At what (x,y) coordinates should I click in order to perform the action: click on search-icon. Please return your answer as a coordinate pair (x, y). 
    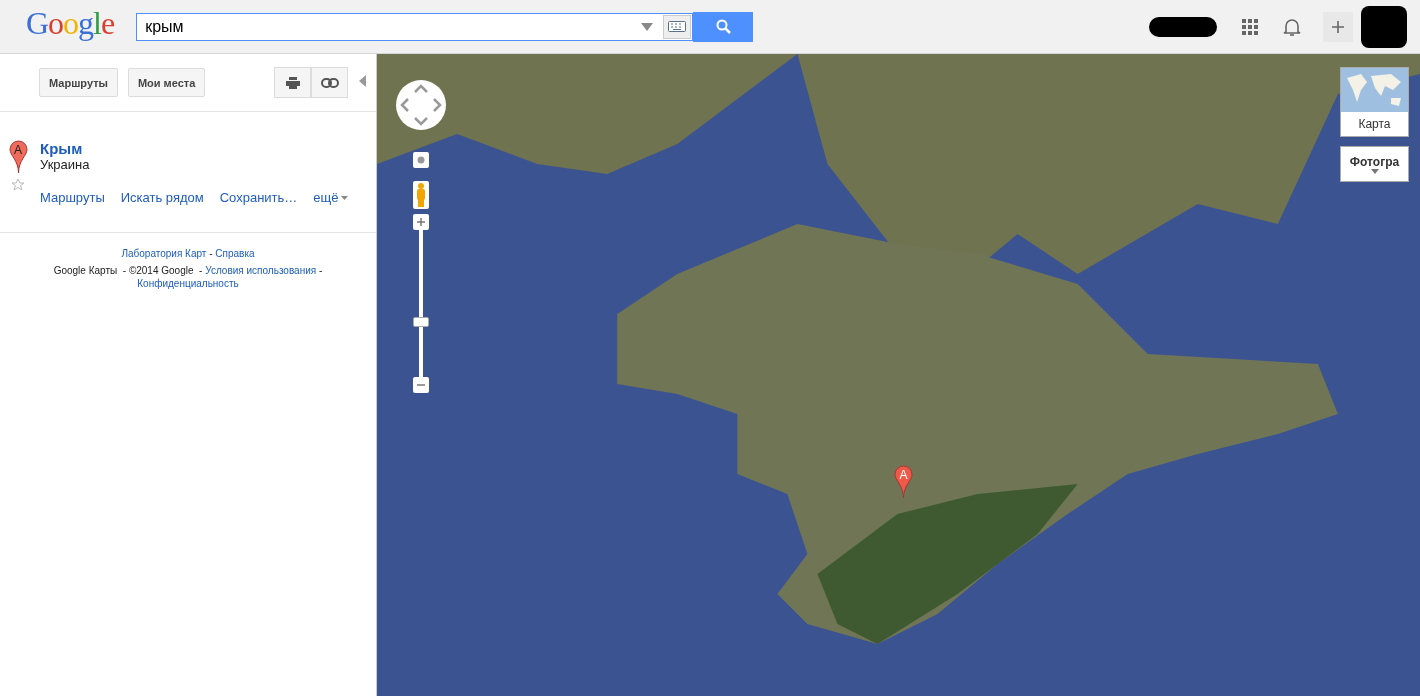
    Looking at the image, I should click on (723, 26).